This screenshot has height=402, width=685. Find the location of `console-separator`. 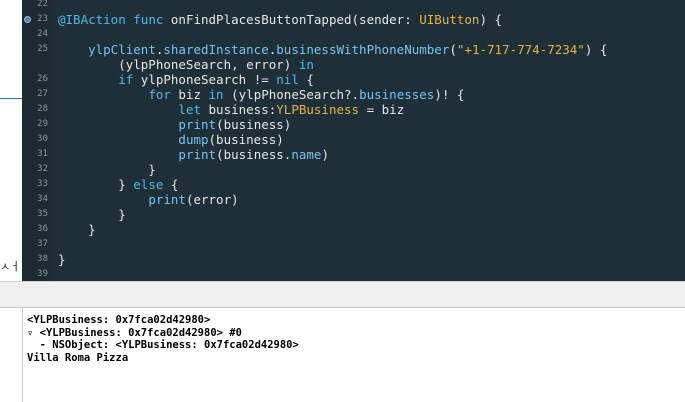

console-separator is located at coordinates (22, 355).